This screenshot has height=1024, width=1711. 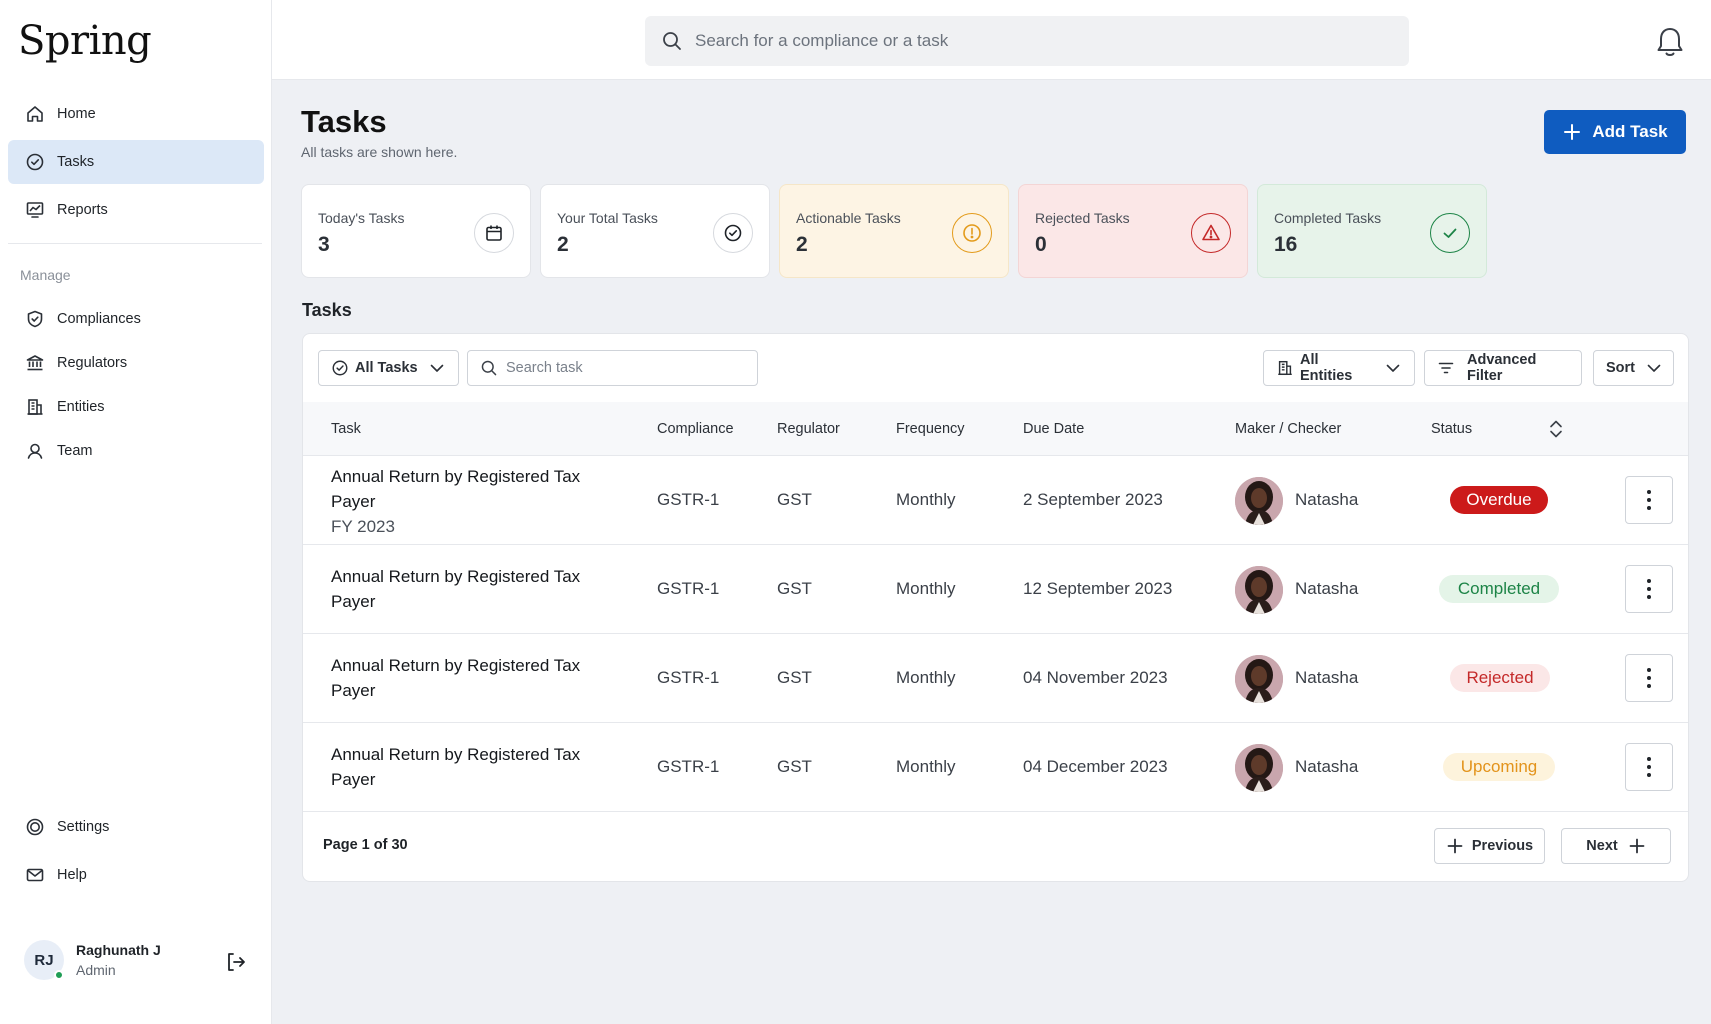 What do you see at coordinates (626, 368) in the screenshot?
I see `task-search-input` at bounding box center [626, 368].